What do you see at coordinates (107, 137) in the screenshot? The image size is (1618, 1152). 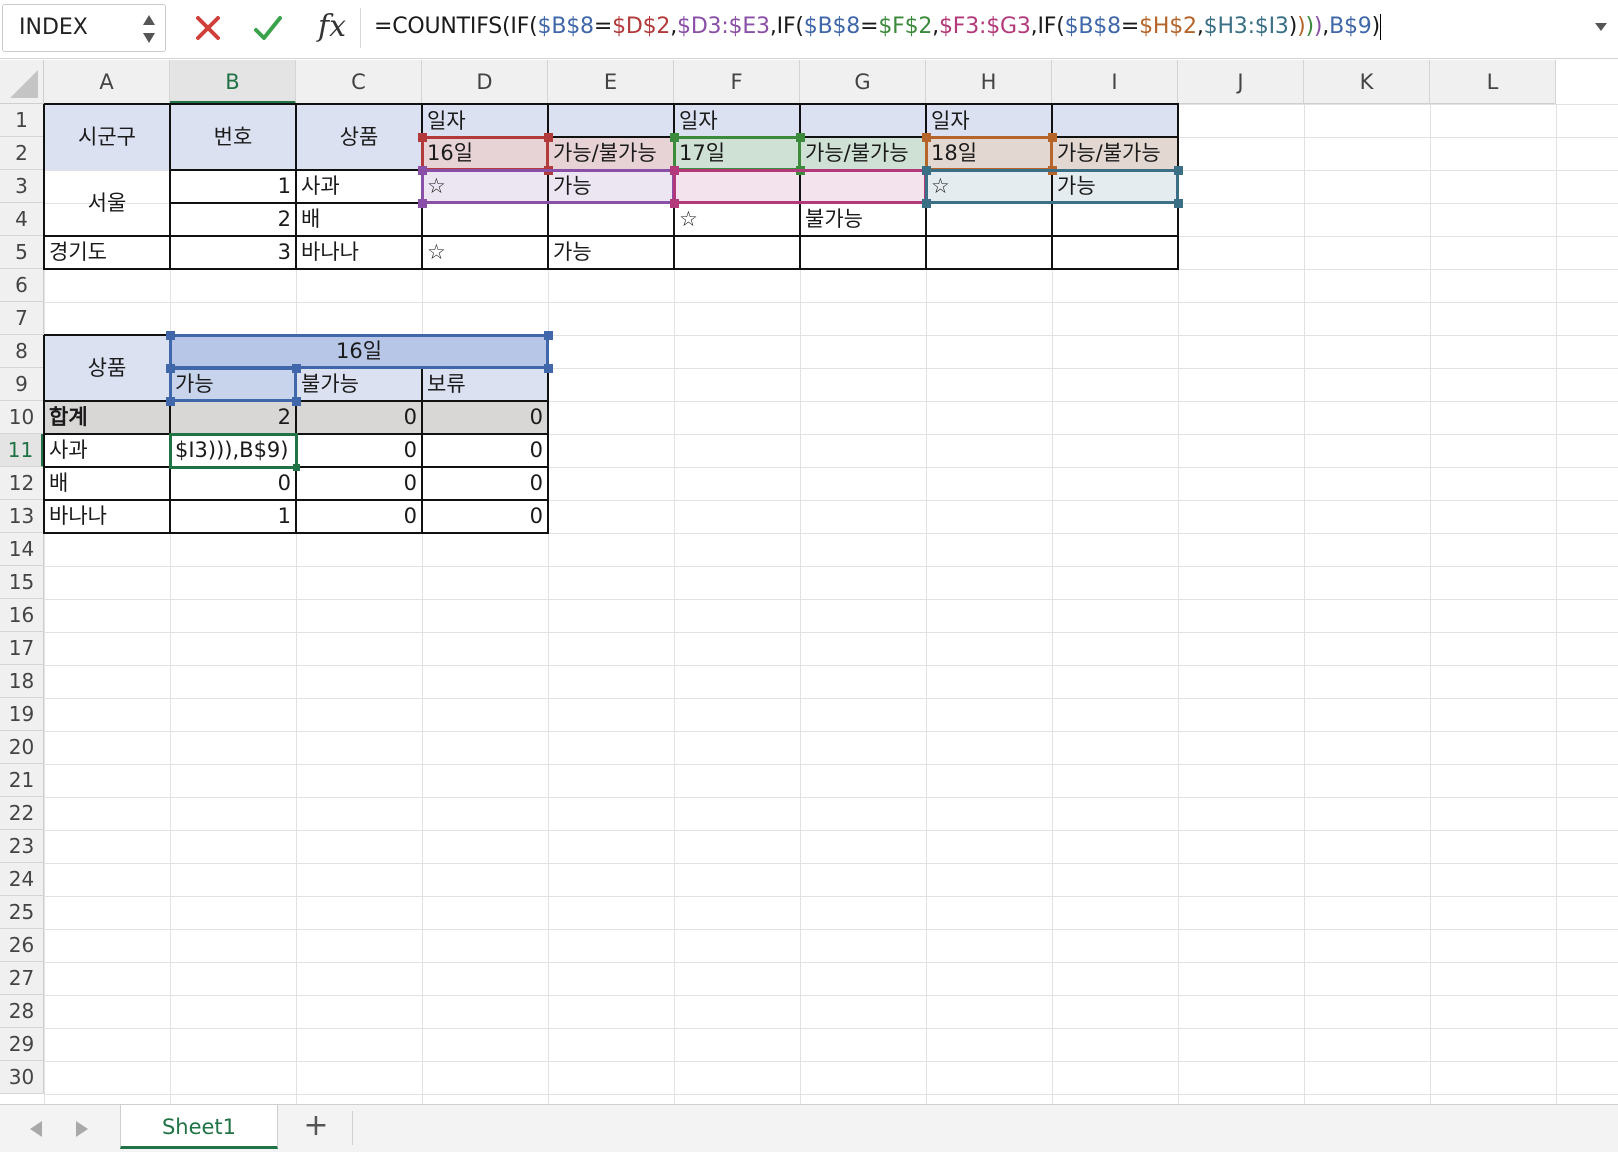 I see `cell-a1: 시군구` at bounding box center [107, 137].